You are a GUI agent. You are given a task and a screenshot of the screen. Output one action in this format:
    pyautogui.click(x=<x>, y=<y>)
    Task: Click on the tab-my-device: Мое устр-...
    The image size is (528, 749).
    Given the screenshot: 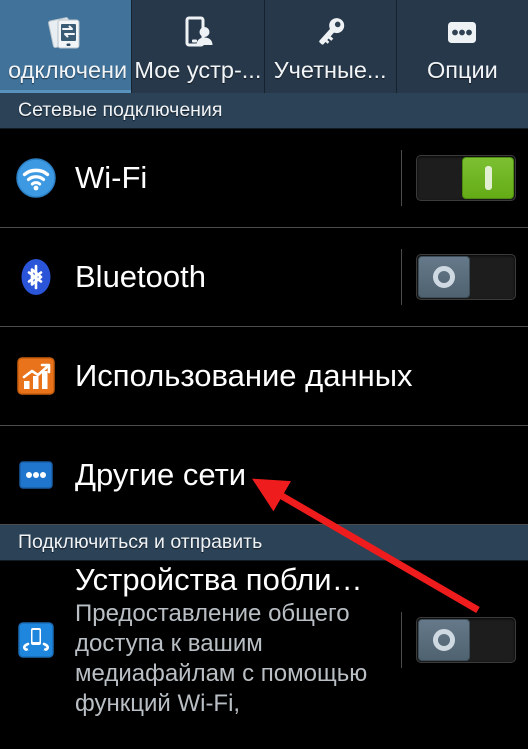 What is the action you would take?
    pyautogui.click(x=198, y=46)
    